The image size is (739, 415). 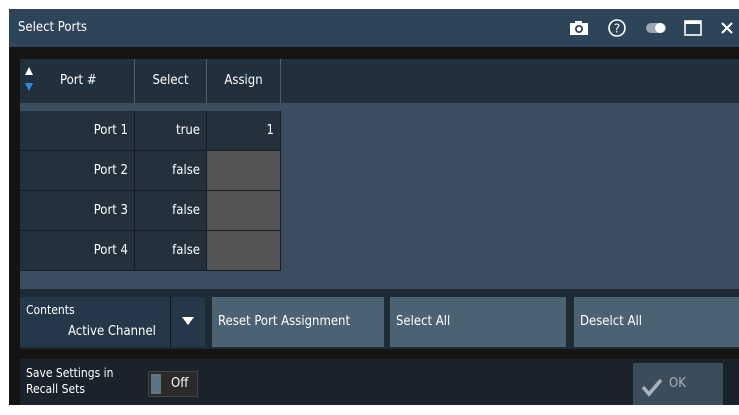 What do you see at coordinates (70, 381) in the screenshot?
I see `save-settings-label: Save Settings in Recall Sets` at bounding box center [70, 381].